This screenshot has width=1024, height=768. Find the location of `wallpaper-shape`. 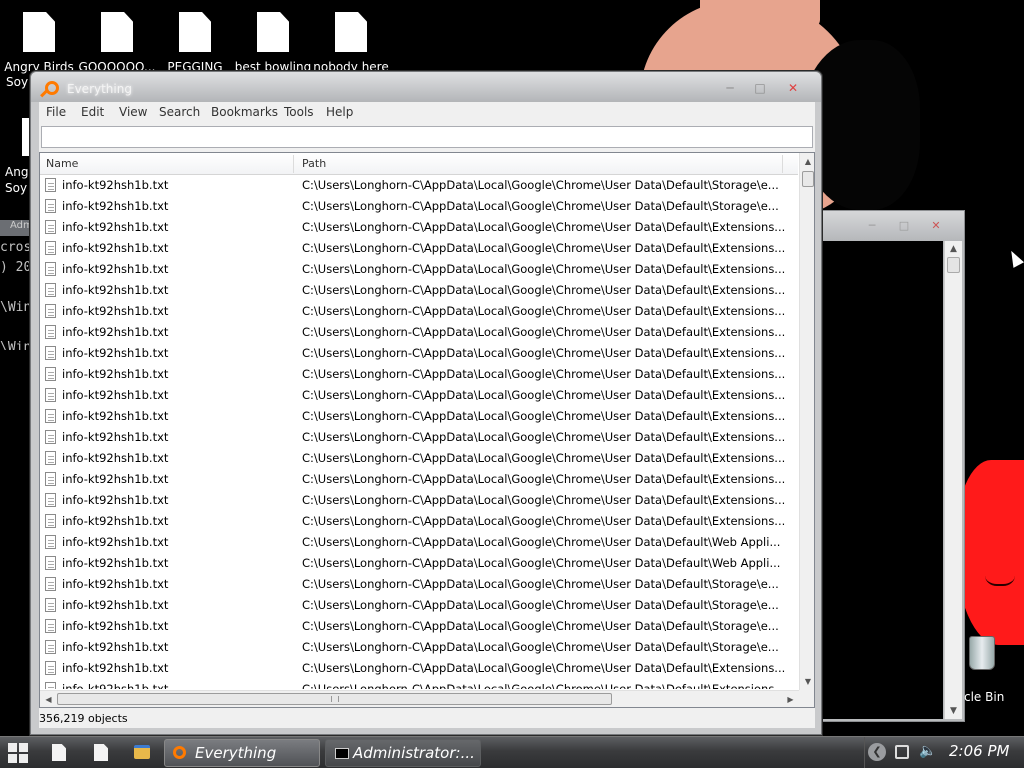

wallpaper-shape is located at coordinates (989, 552).